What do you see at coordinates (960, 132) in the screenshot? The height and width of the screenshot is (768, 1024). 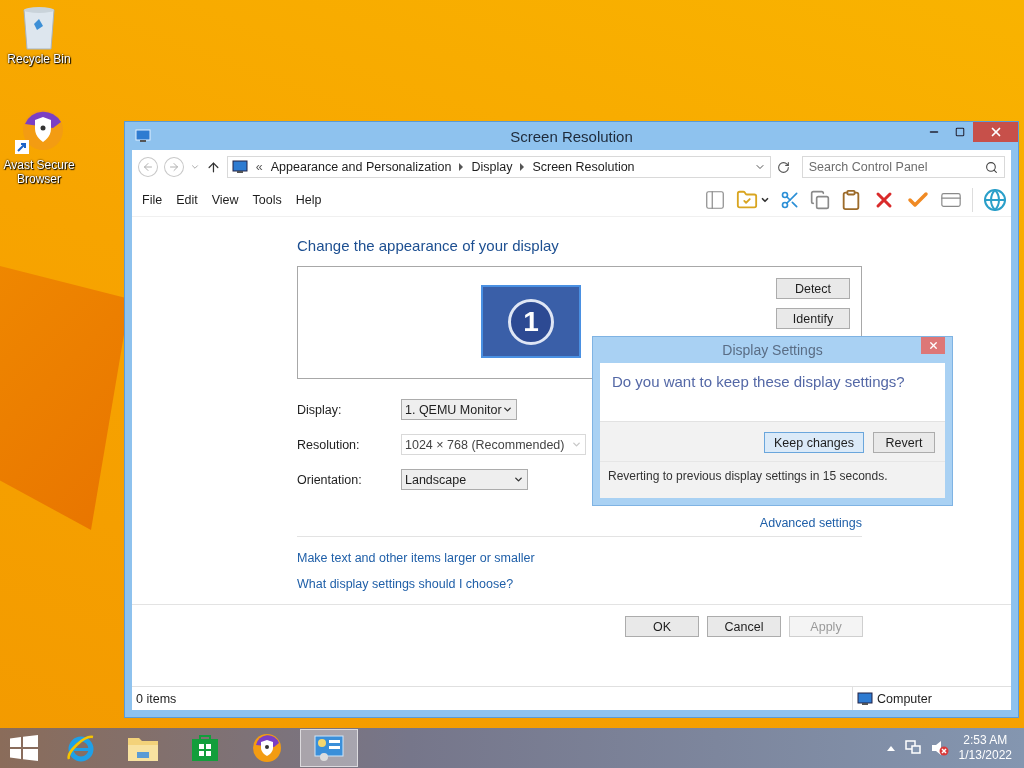 I see `maximize-icon` at bounding box center [960, 132].